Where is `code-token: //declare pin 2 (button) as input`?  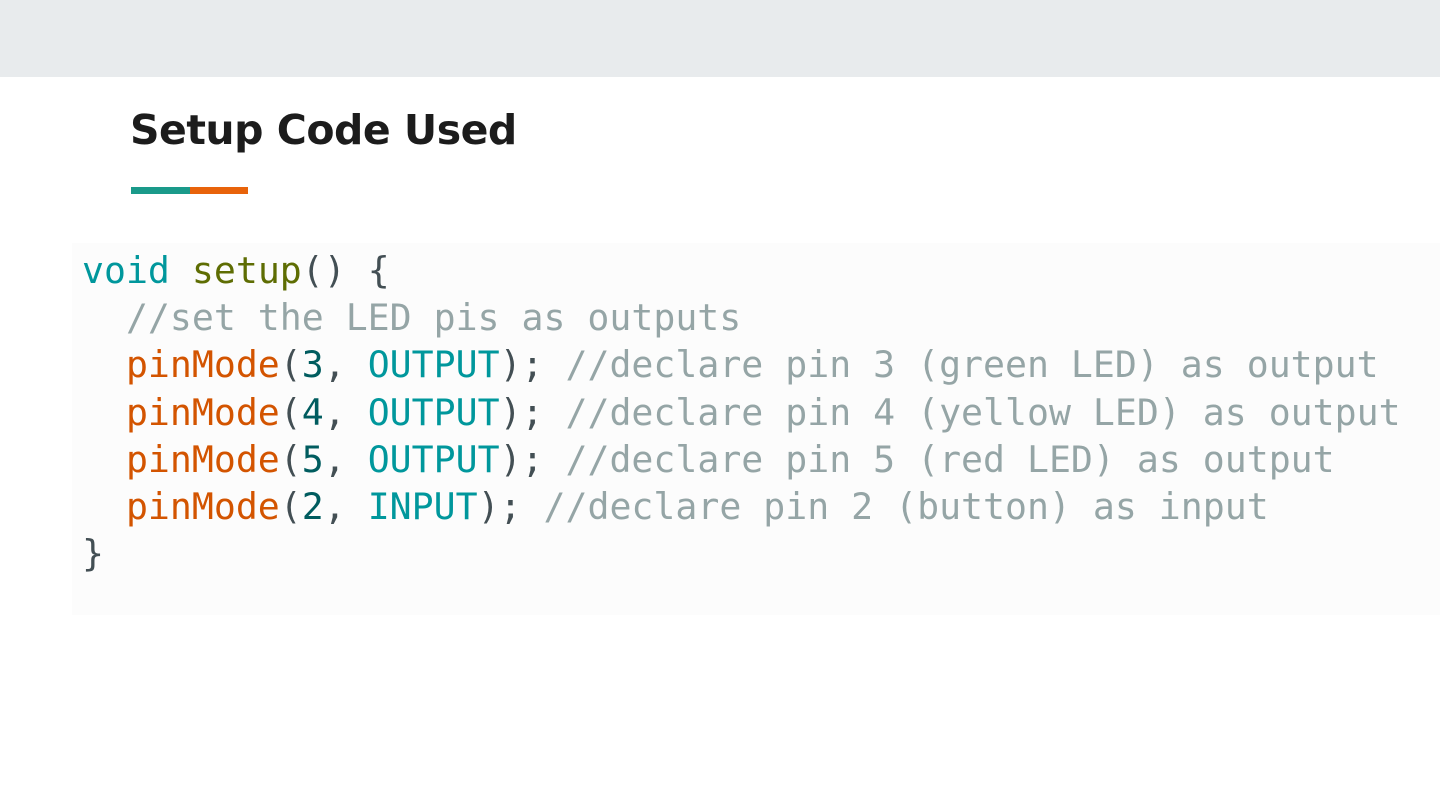 code-token: //declare pin 2 (button) as input is located at coordinates (906, 506).